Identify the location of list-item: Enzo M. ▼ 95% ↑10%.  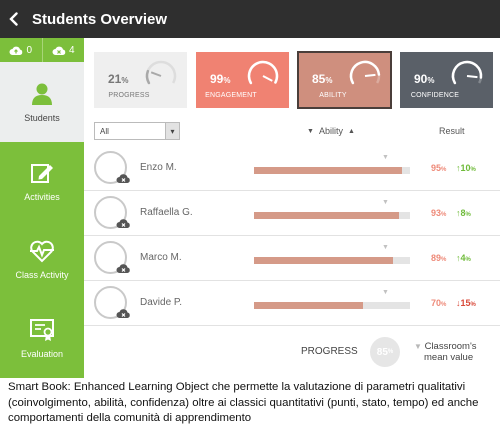
(292, 168).